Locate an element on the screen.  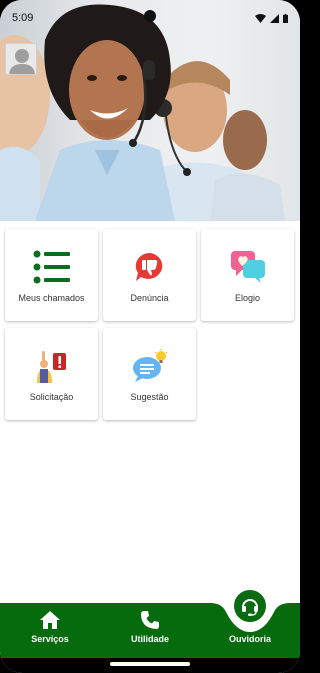
nav-item-utilidade: Utilidade is located at coordinates (150, 627).